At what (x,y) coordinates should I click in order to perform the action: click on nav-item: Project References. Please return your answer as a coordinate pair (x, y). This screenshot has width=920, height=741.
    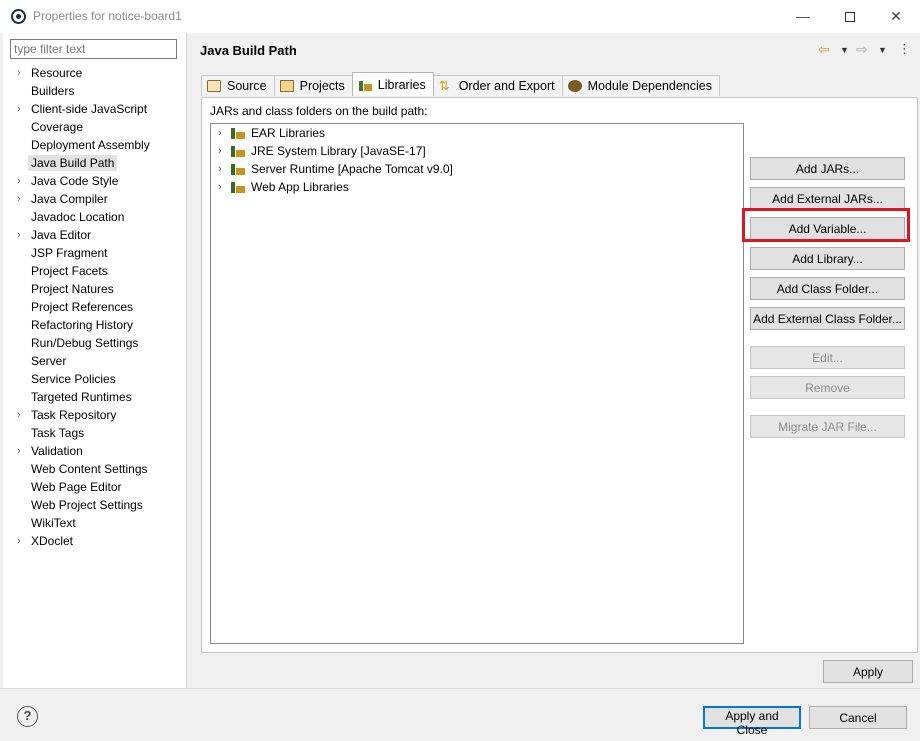
    Looking at the image, I should click on (95, 307).